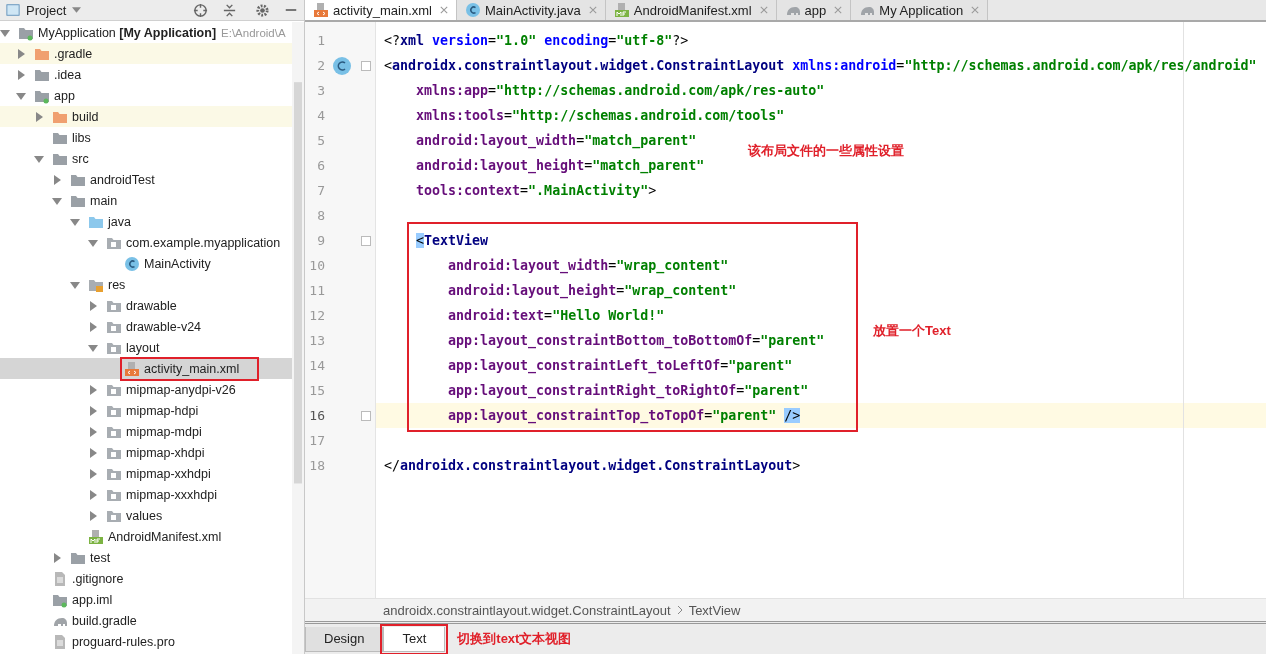 This screenshot has height=654, width=1266. I want to click on editor-tab: MainActivity.java, so click(531, 10).